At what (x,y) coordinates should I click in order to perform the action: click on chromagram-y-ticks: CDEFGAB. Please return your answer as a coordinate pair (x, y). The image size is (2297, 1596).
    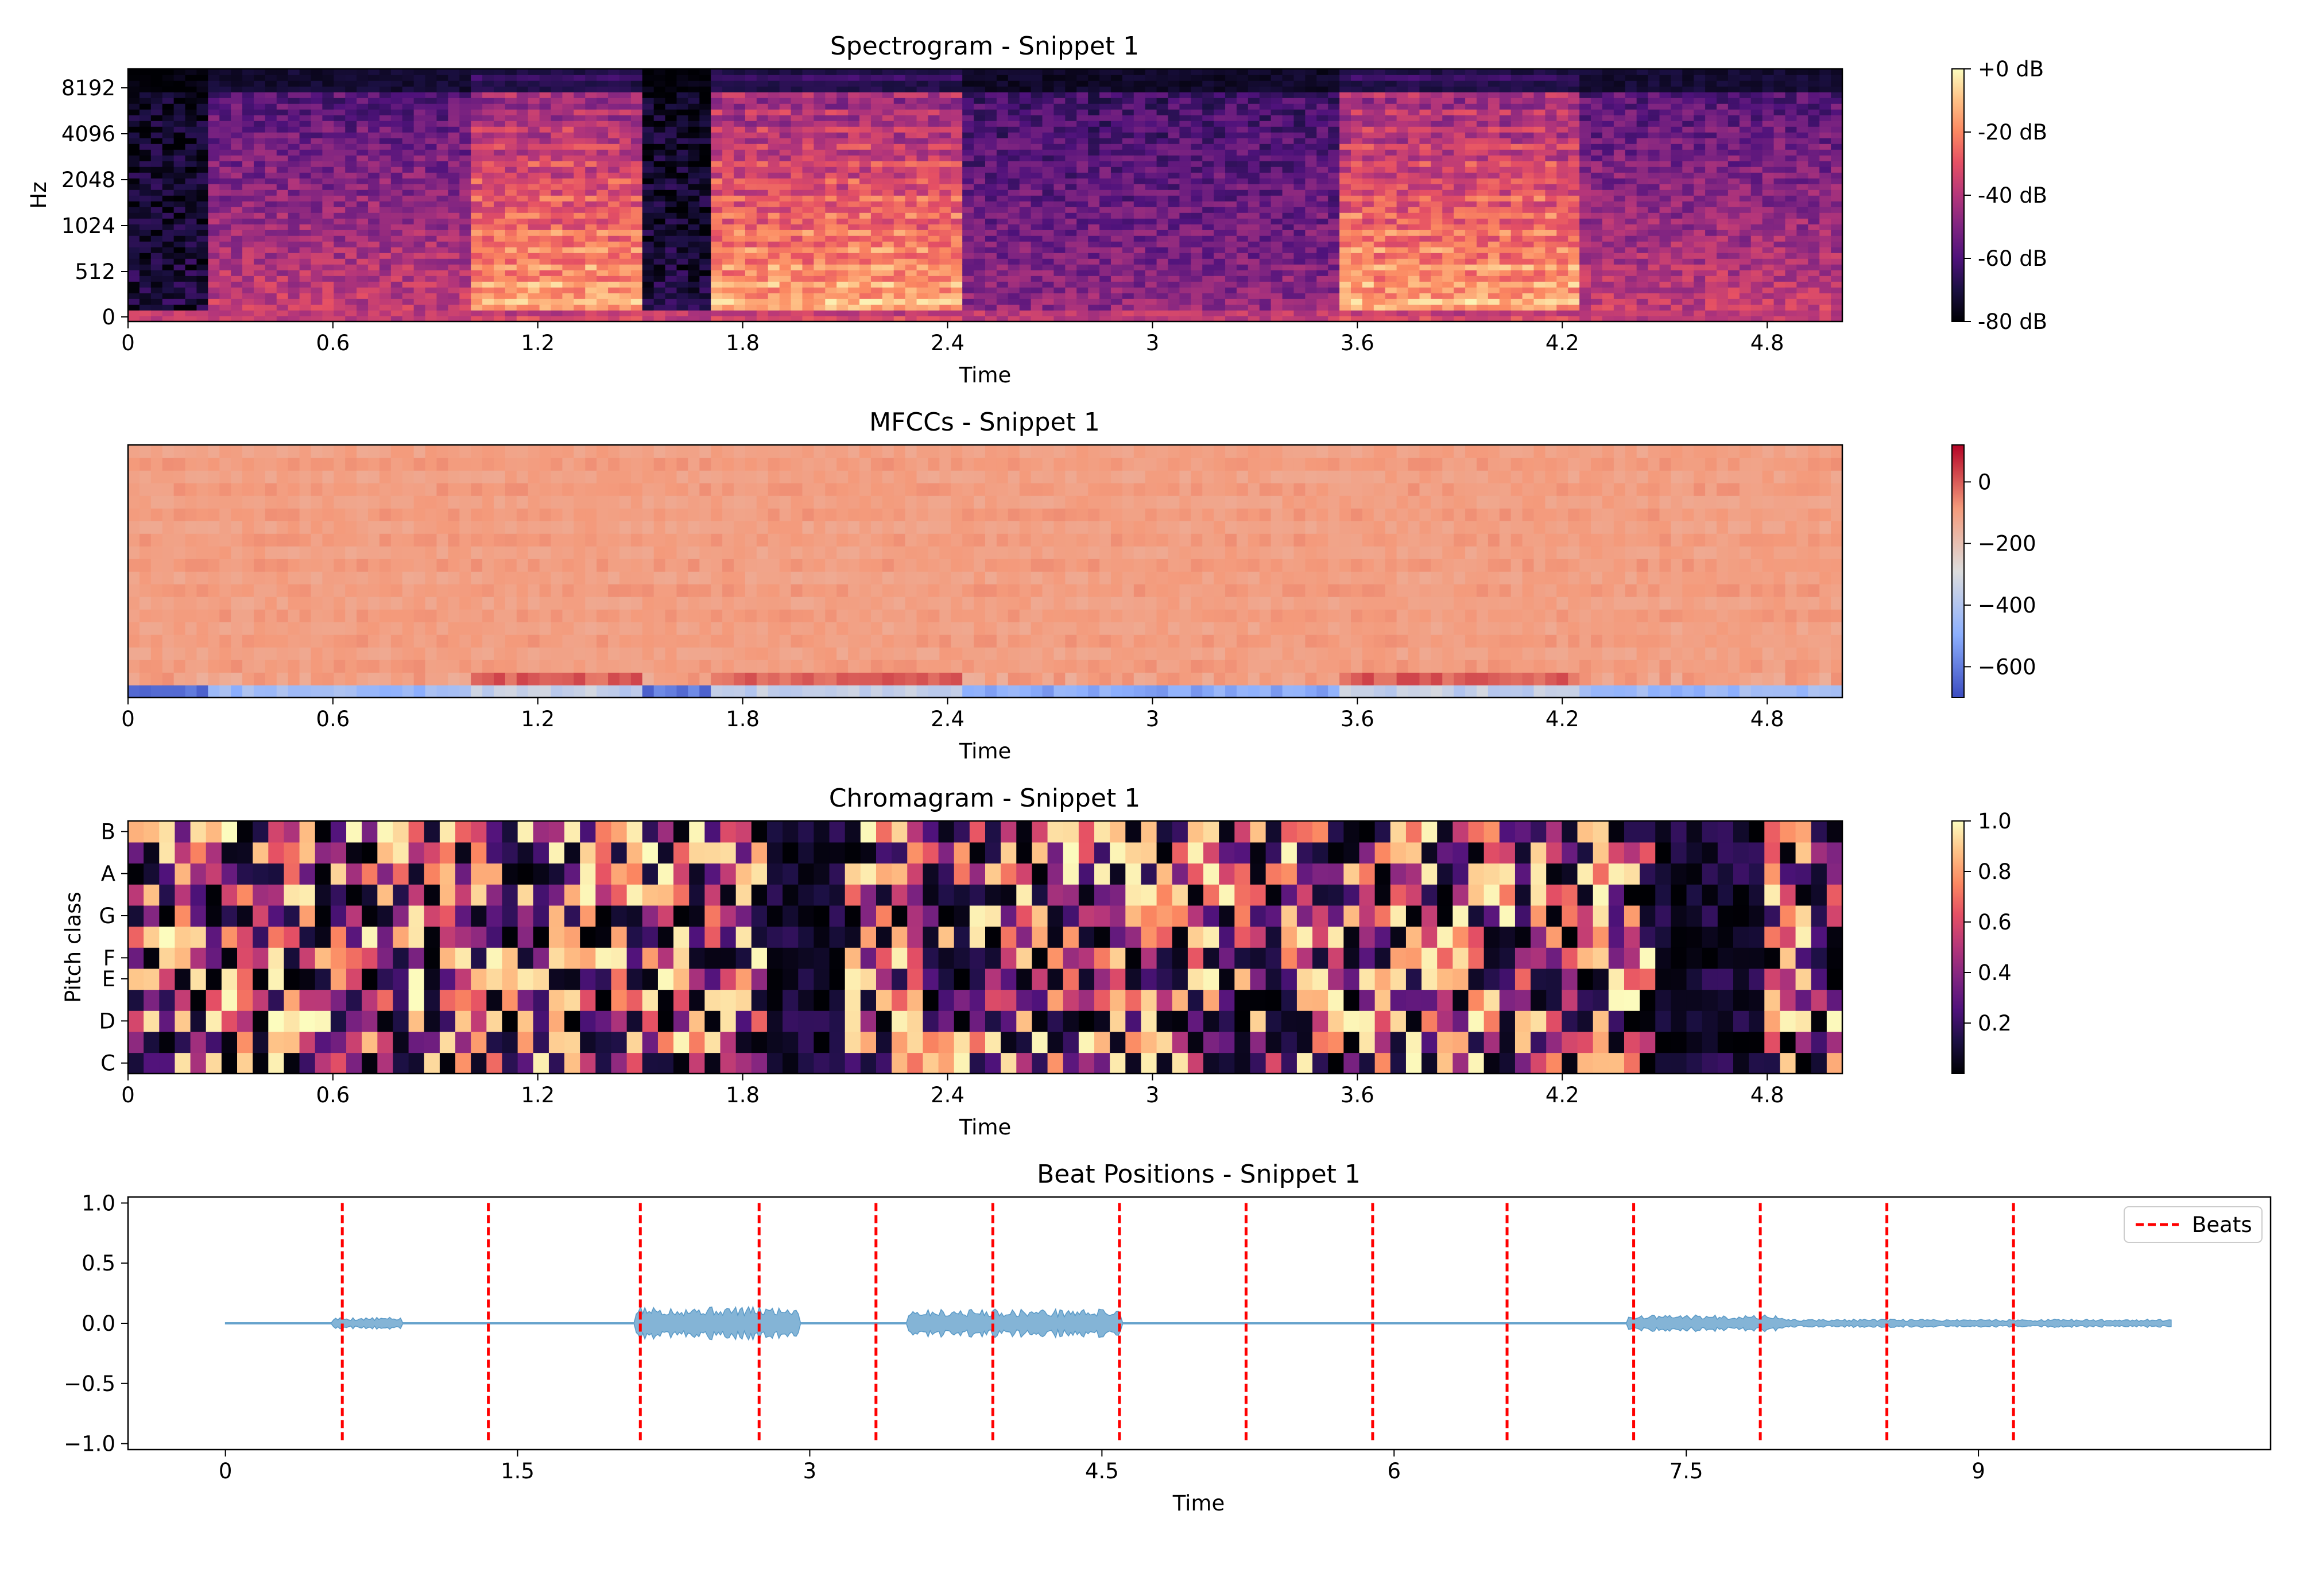
    Looking at the image, I should click on (113, 947).